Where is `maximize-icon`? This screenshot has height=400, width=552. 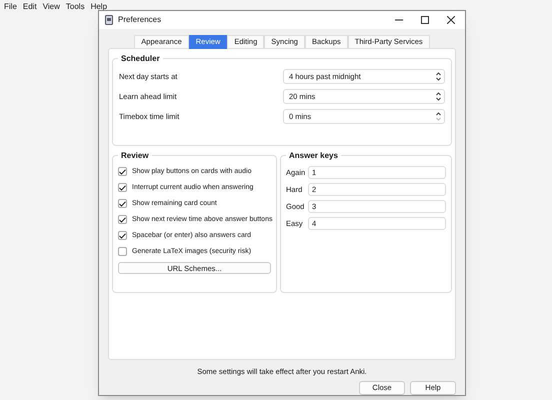 maximize-icon is located at coordinates (425, 20).